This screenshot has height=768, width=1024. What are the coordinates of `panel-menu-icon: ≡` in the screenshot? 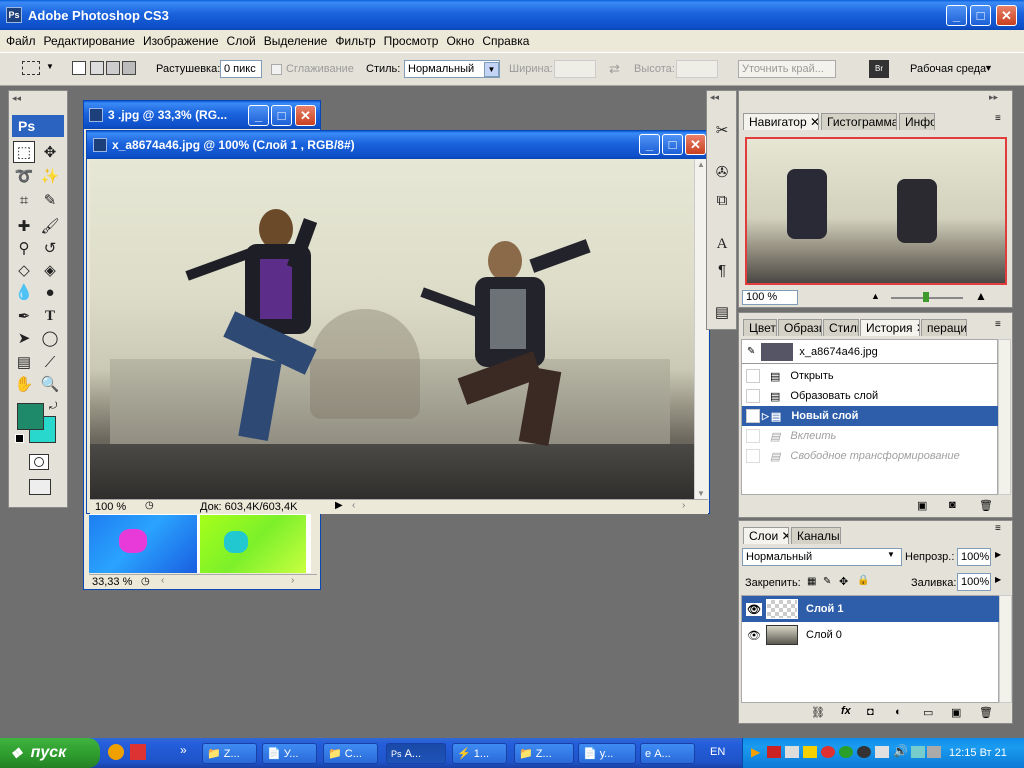 It's located at (998, 324).